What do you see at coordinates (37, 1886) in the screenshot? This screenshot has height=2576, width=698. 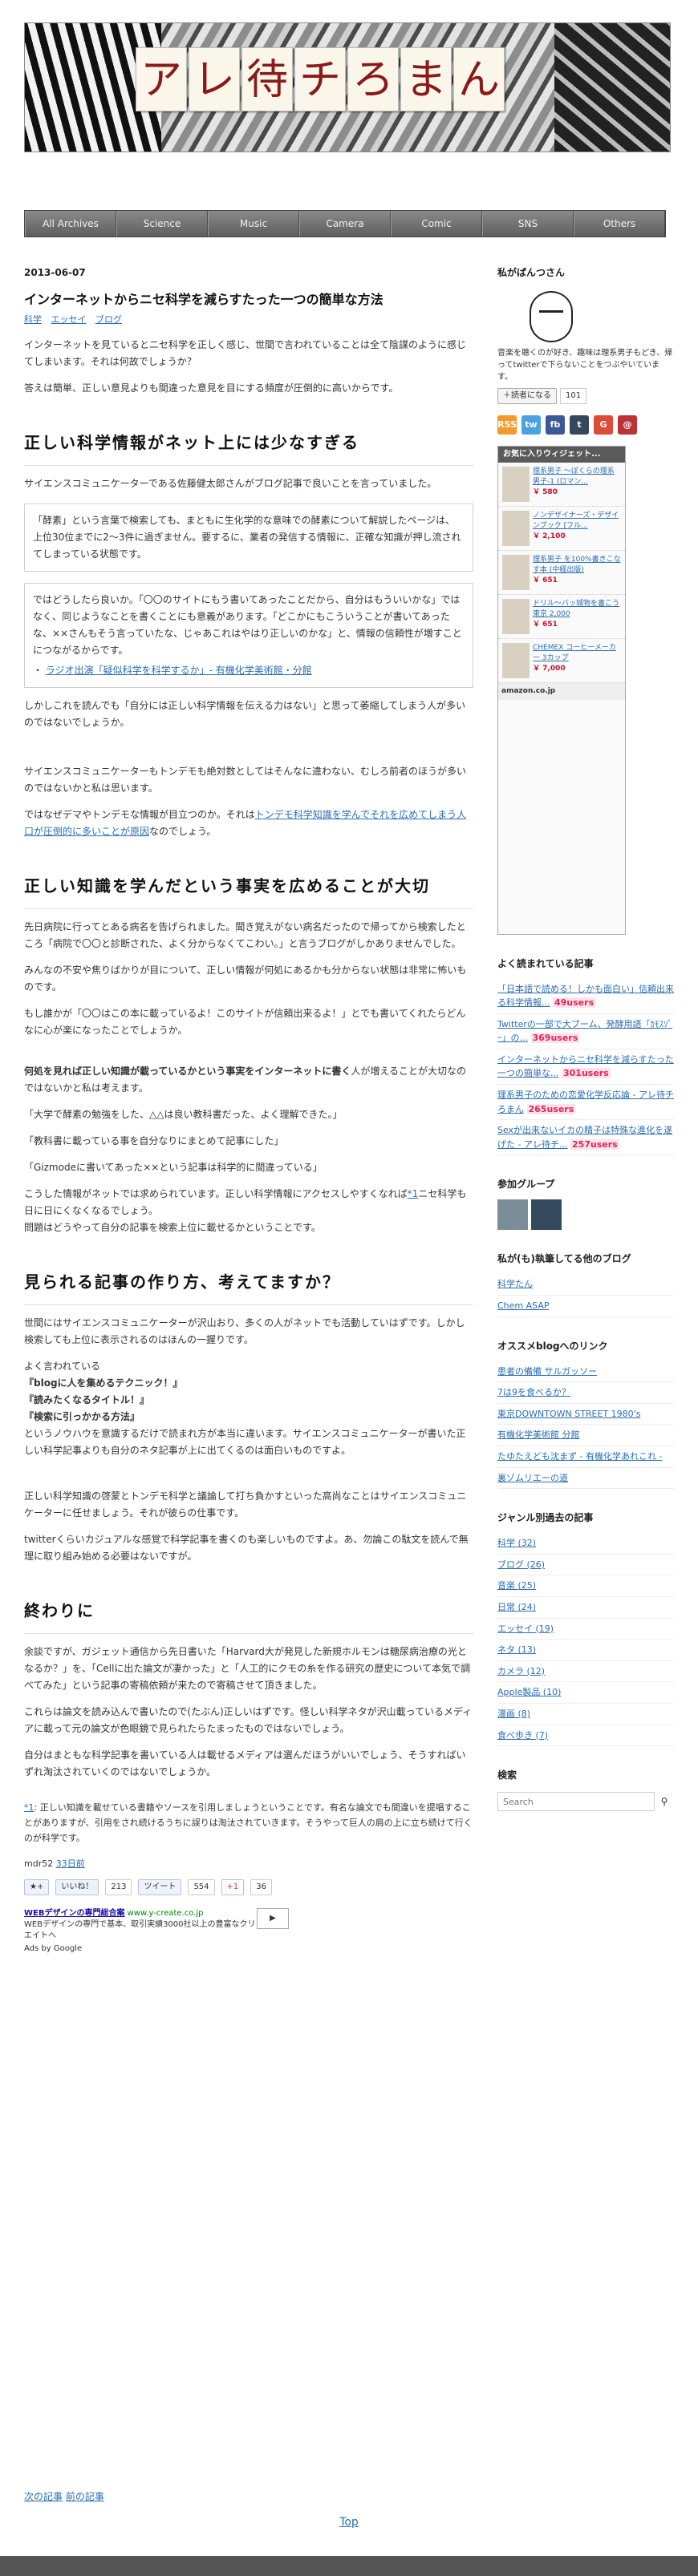 I see `star-button: ★+` at bounding box center [37, 1886].